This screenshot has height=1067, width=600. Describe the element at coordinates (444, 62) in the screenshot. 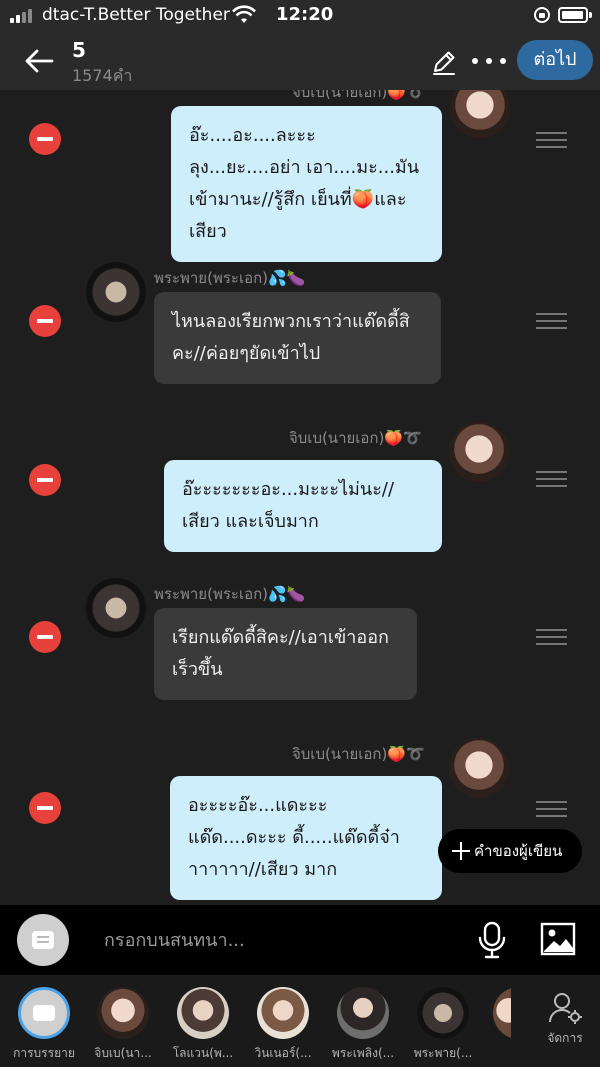

I see `edit-pencil-icon` at that location.